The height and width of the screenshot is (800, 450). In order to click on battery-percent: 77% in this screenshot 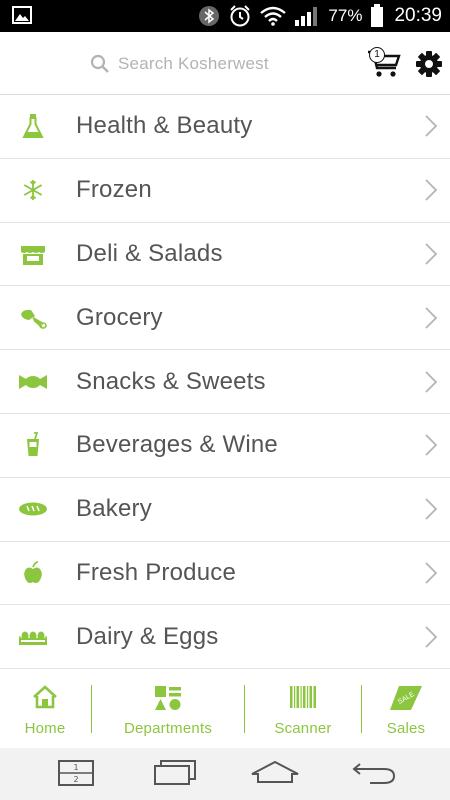, I will do `click(345, 15)`.